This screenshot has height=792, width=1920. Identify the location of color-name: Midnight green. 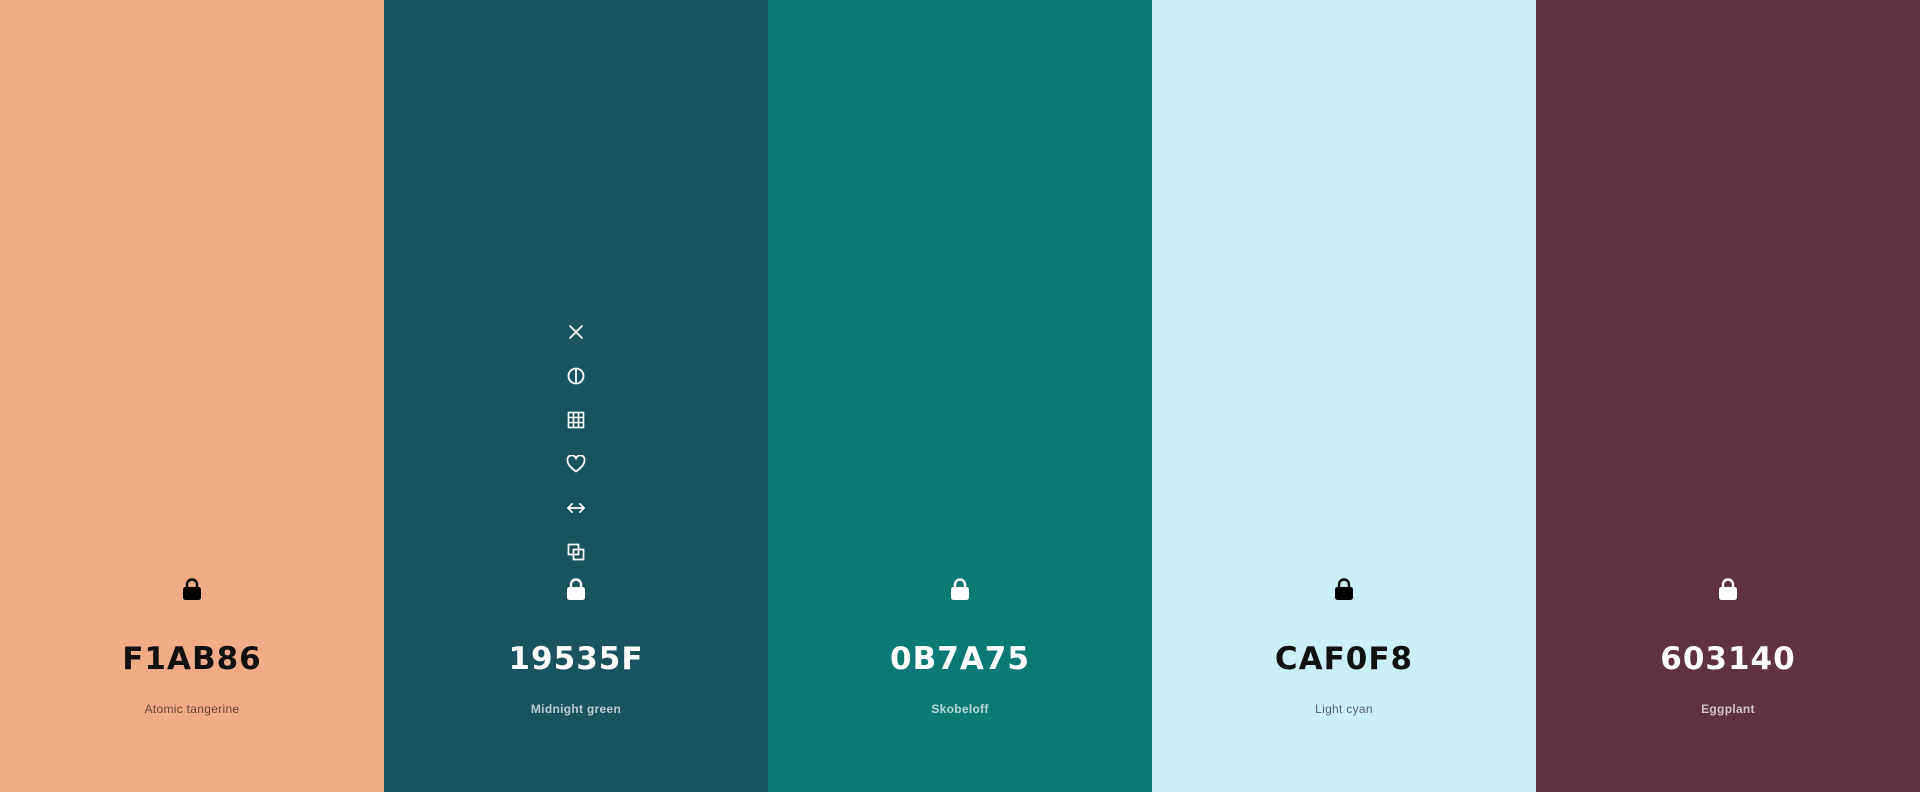
(576, 709).